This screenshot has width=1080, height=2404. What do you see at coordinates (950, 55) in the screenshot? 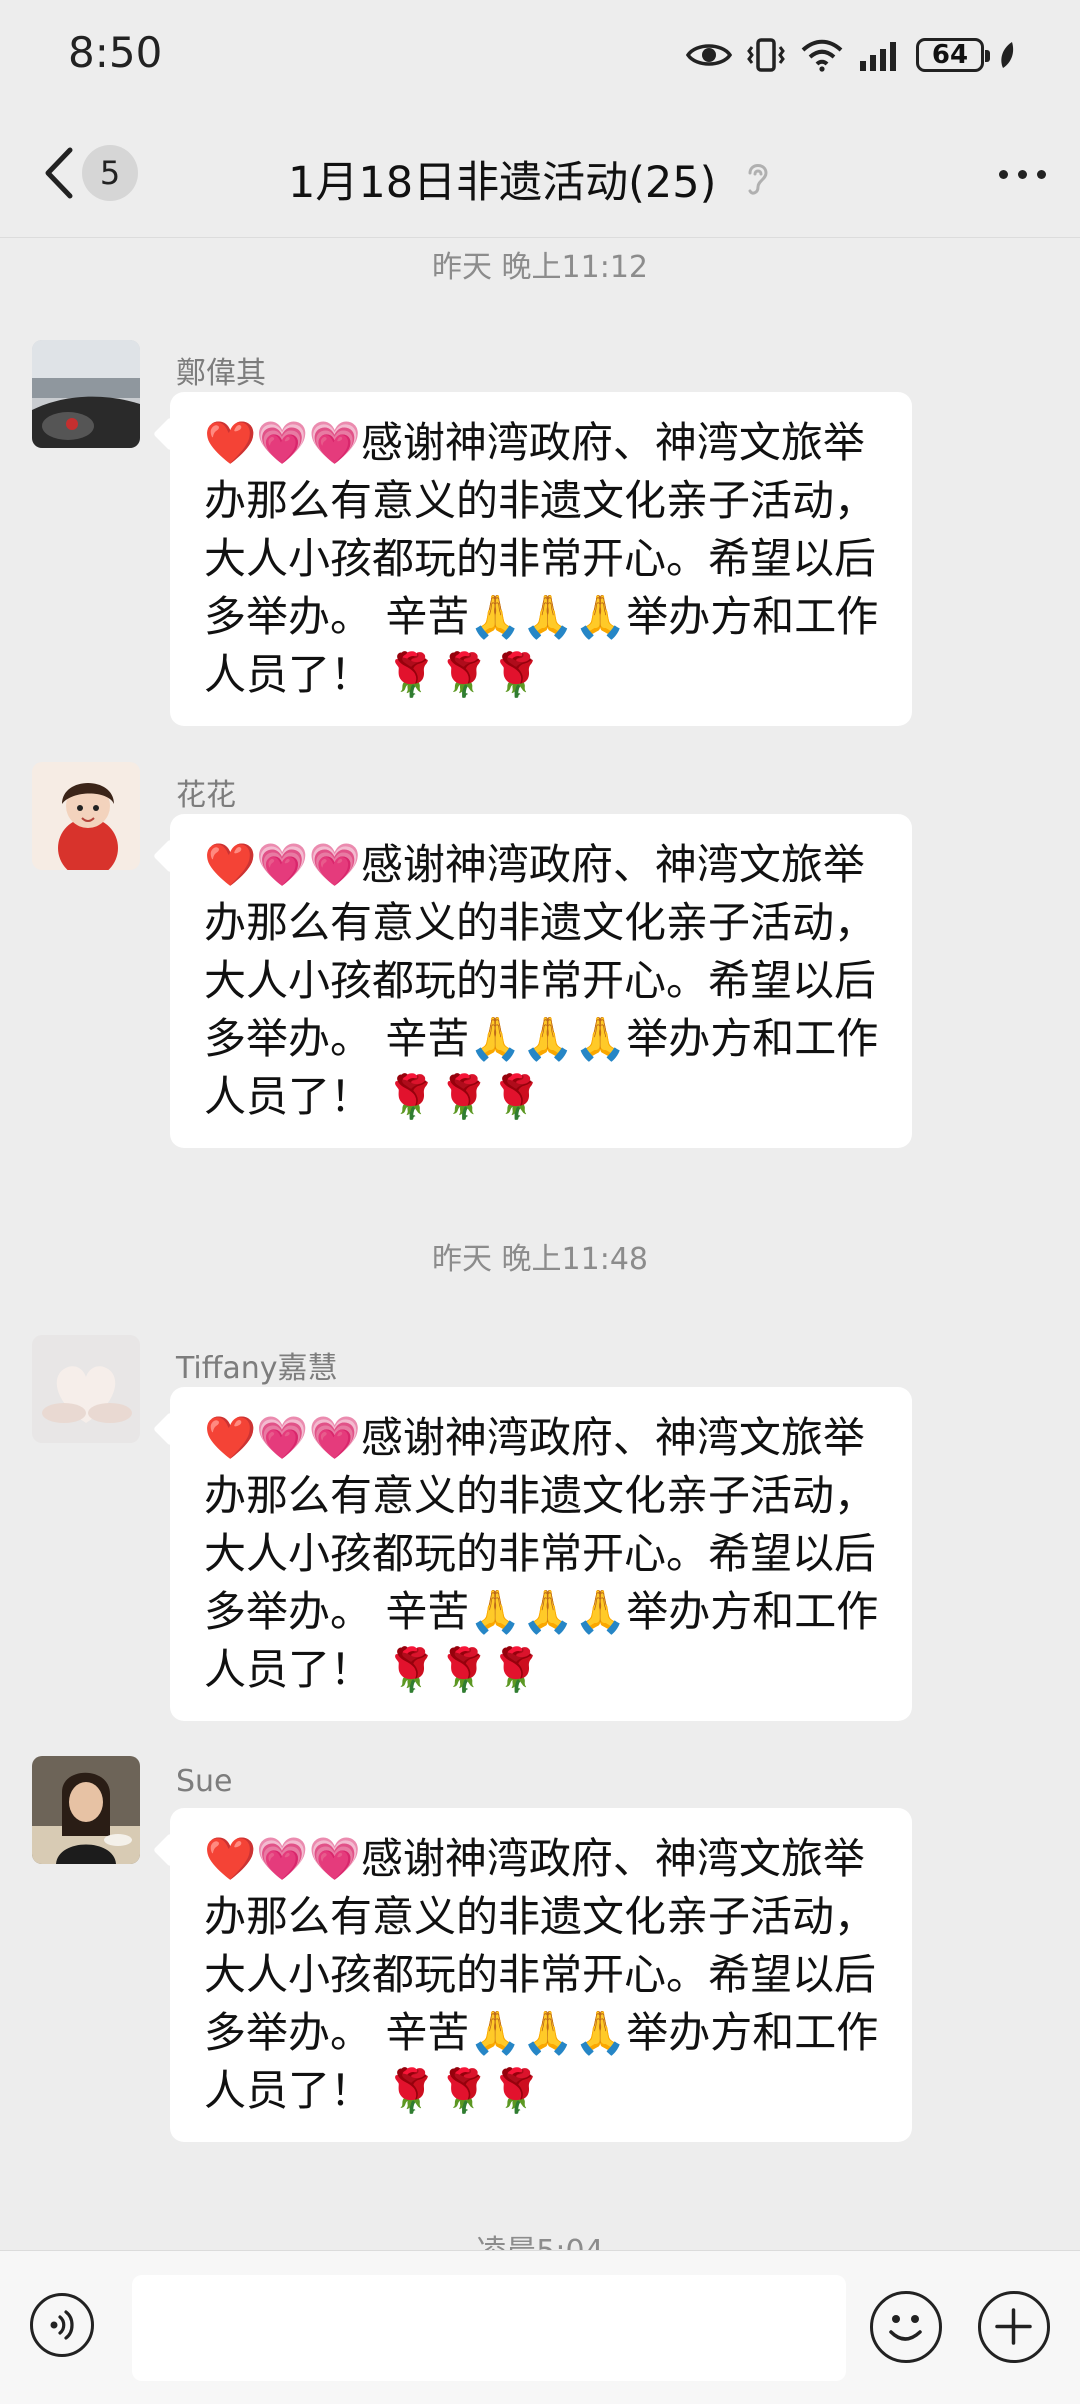
I see `battery-level: 64` at bounding box center [950, 55].